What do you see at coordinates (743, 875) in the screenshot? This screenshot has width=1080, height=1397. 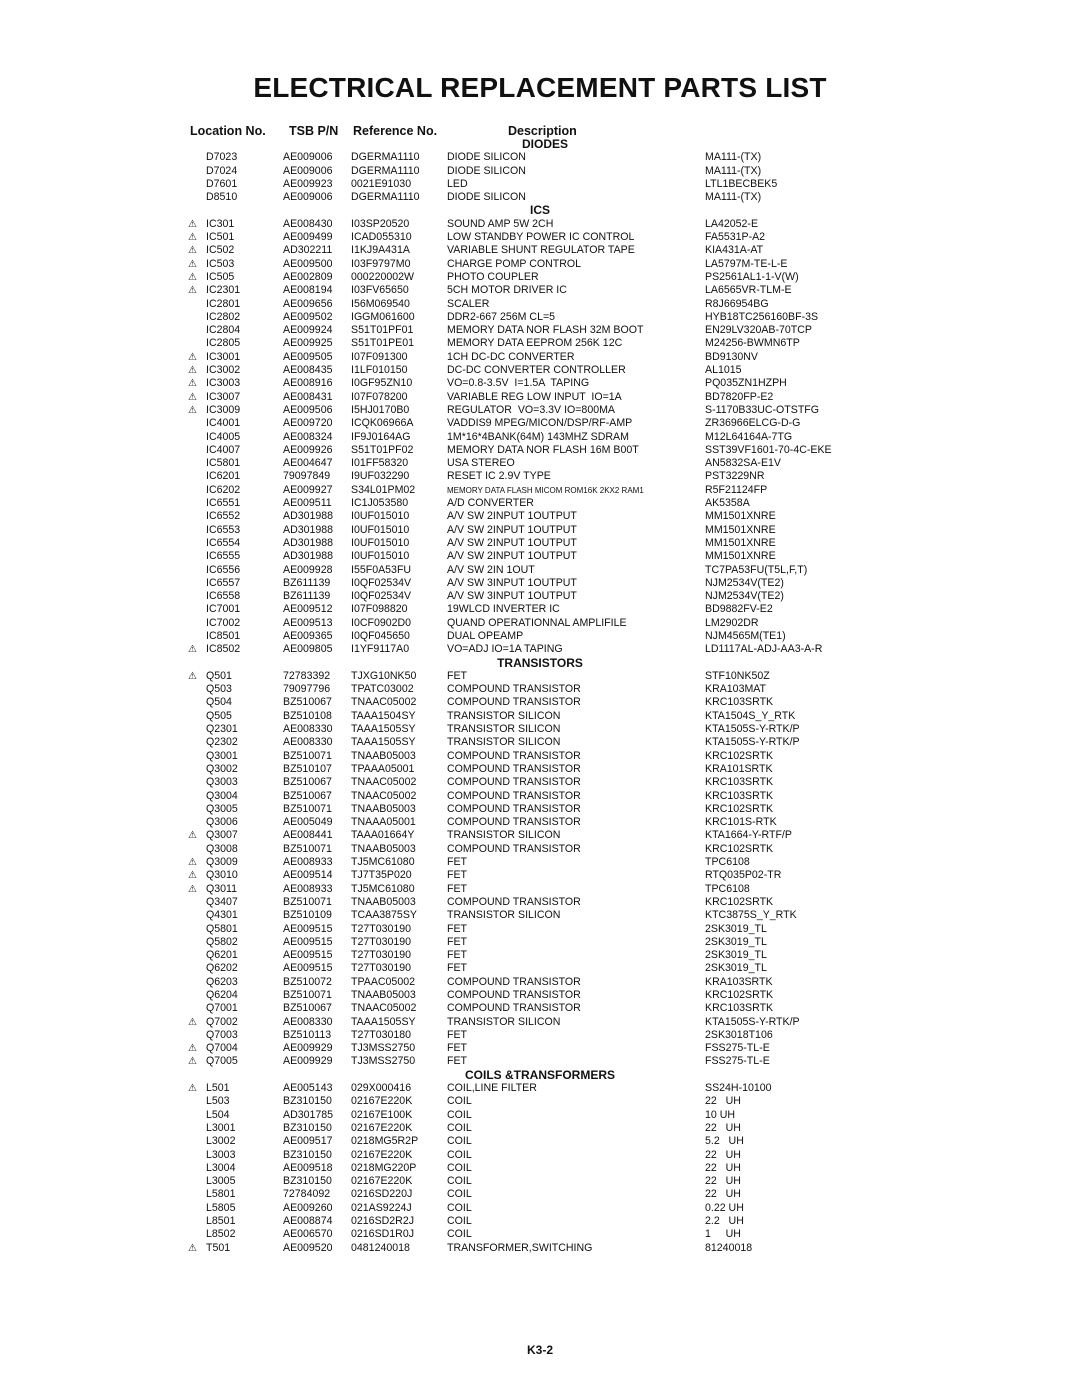 I see `part-number-cell: RTQ035P02-TR` at bounding box center [743, 875].